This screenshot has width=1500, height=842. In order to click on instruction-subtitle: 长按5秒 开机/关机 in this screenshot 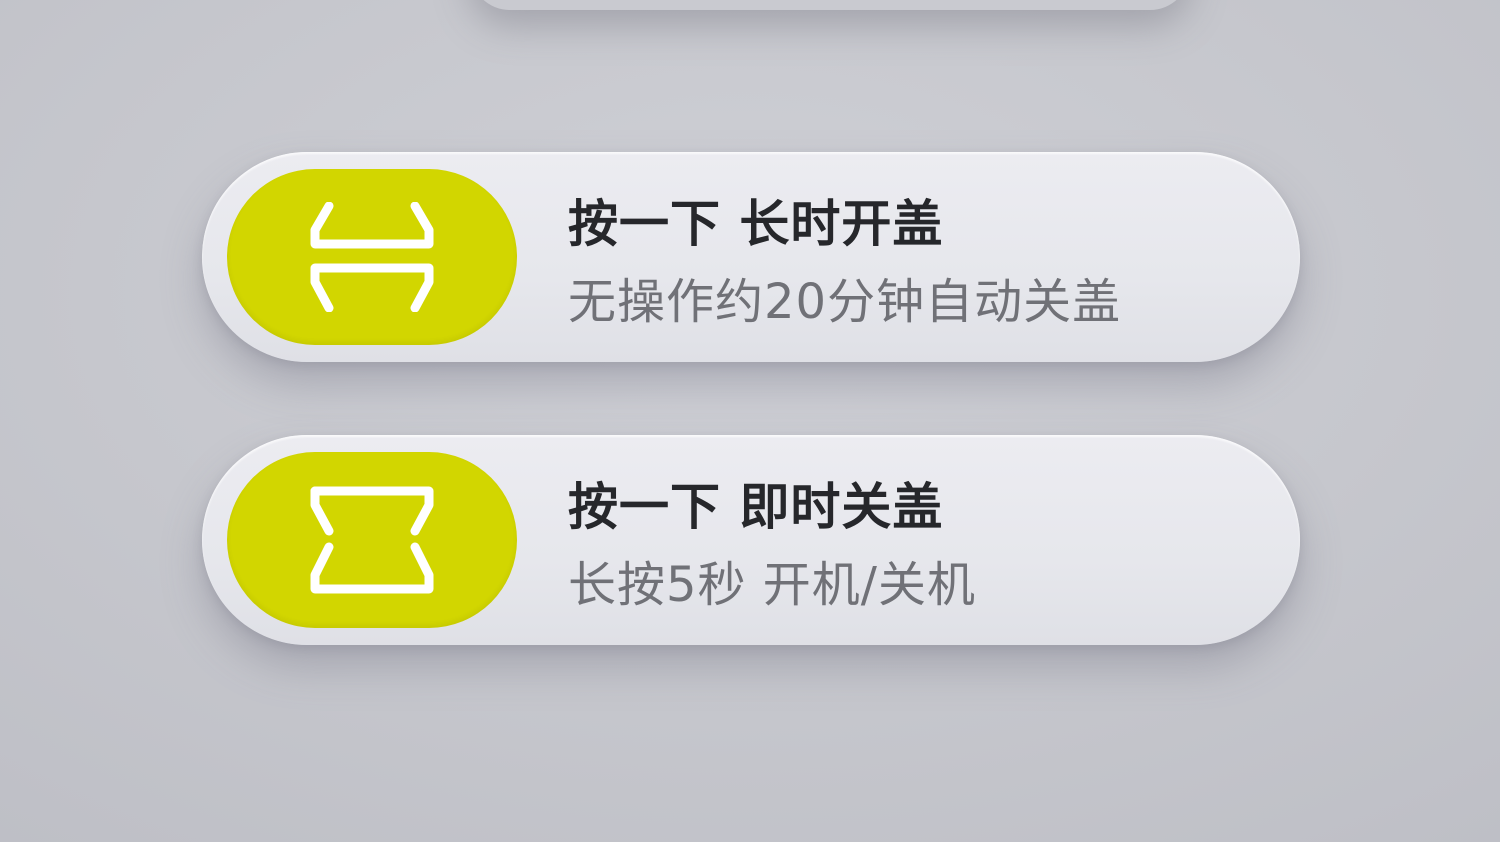, I will do `click(772, 585)`.